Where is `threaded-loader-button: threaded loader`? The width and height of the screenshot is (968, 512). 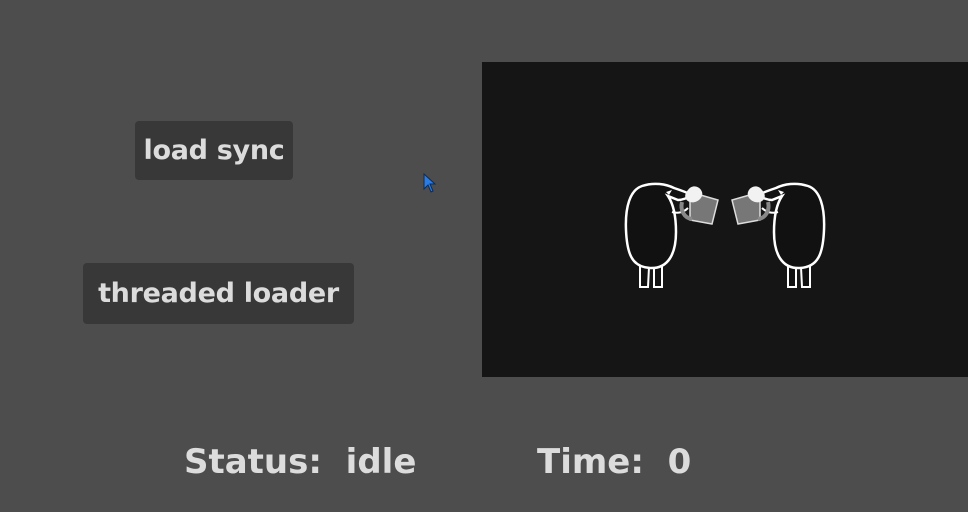 threaded-loader-button: threaded loader is located at coordinates (218, 293).